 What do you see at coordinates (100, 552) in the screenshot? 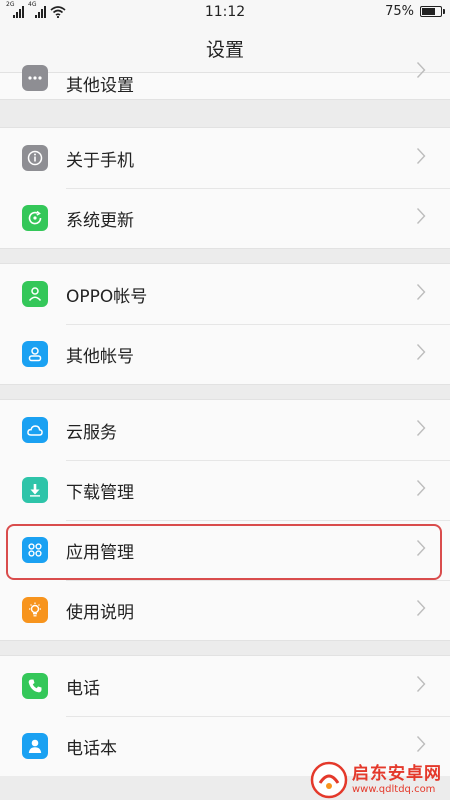
I see `settings-item-label: 应用管理` at bounding box center [100, 552].